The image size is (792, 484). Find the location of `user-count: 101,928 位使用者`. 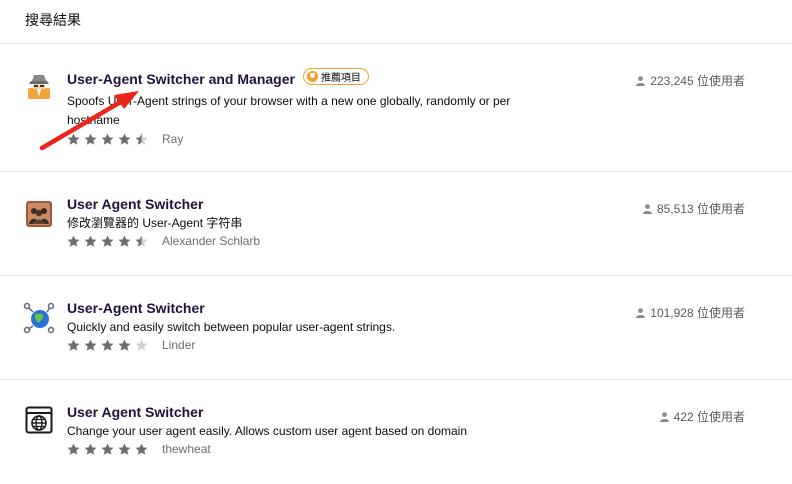

user-count: 101,928 位使用者 is located at coordinates (690, 312).